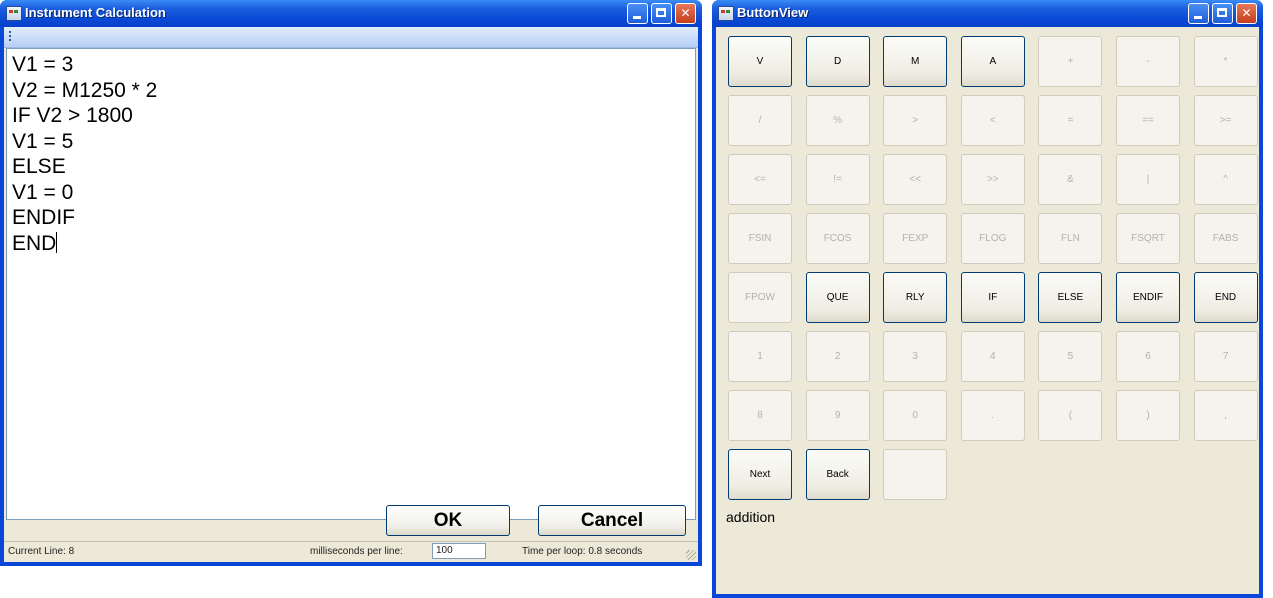 The width and height of the screenshot is (1273, 598). What do you see at coordinates (992, 61) in the screenshot?
I see `calc-button: A` at bounding box center [992, 61].